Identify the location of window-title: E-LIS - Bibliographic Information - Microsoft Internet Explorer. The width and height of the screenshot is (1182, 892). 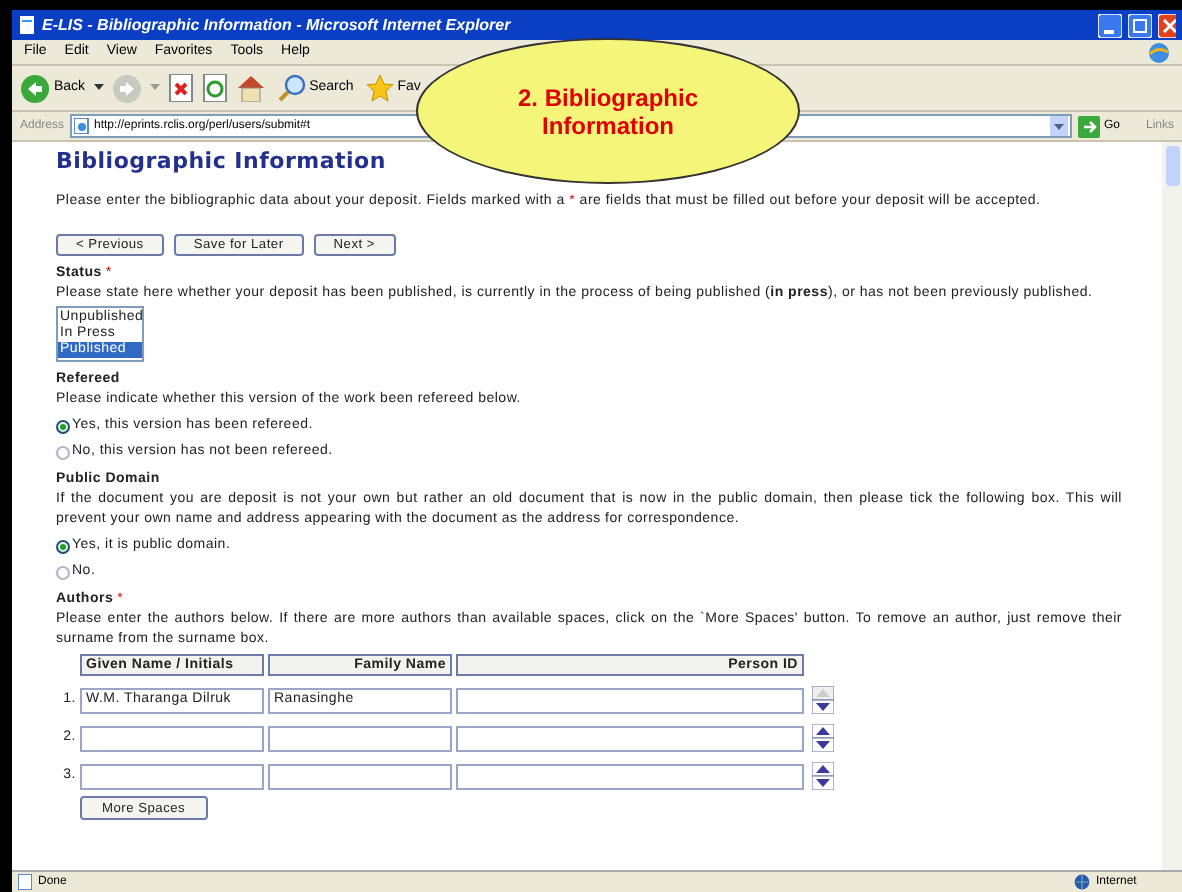
(277, 25).